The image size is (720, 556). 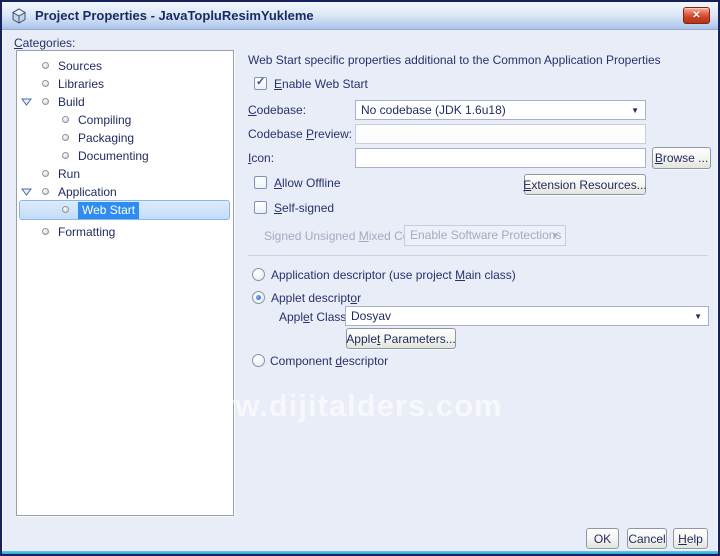 I want to click on applet-descriptor-radio, so click(x=258, y=297).